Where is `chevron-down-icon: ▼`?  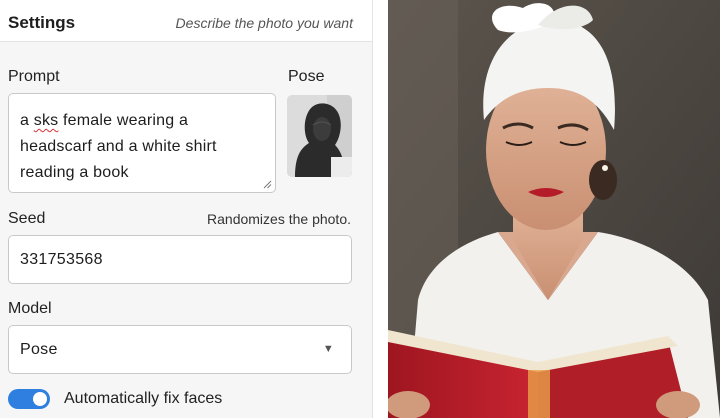
chevron-down-icon: ▼ is located at coordinates (328, 349).